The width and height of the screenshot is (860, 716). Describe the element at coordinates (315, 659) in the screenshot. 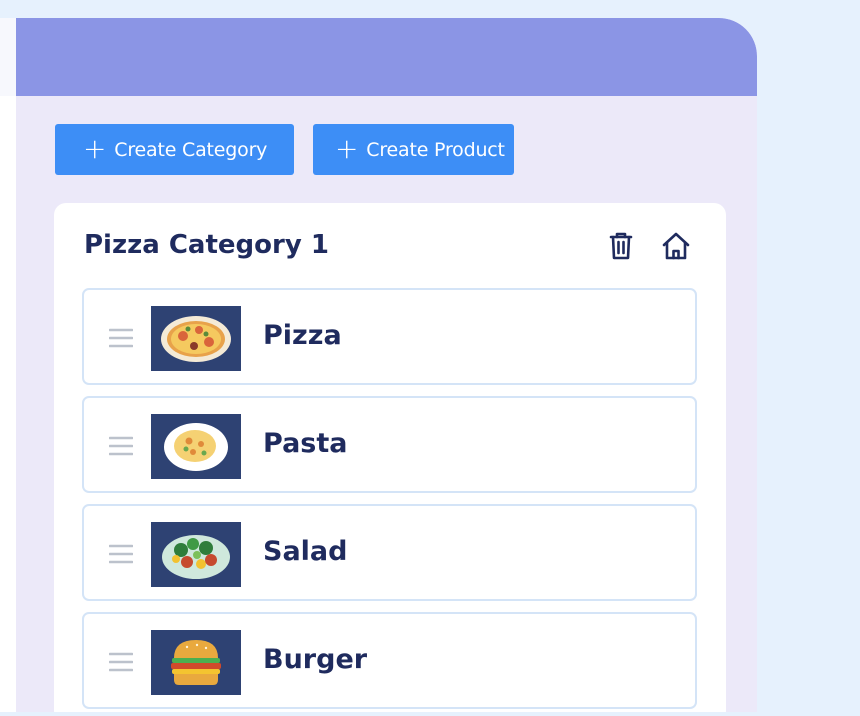

I see `product-name: Burger` at that location.